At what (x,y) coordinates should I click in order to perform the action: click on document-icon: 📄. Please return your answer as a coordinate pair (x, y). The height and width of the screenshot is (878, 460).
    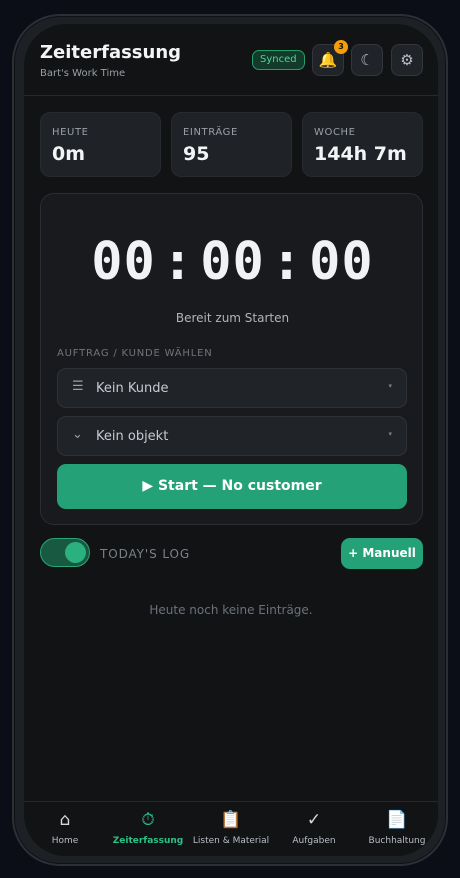
    Looking at the image, I should click on (397, 820).